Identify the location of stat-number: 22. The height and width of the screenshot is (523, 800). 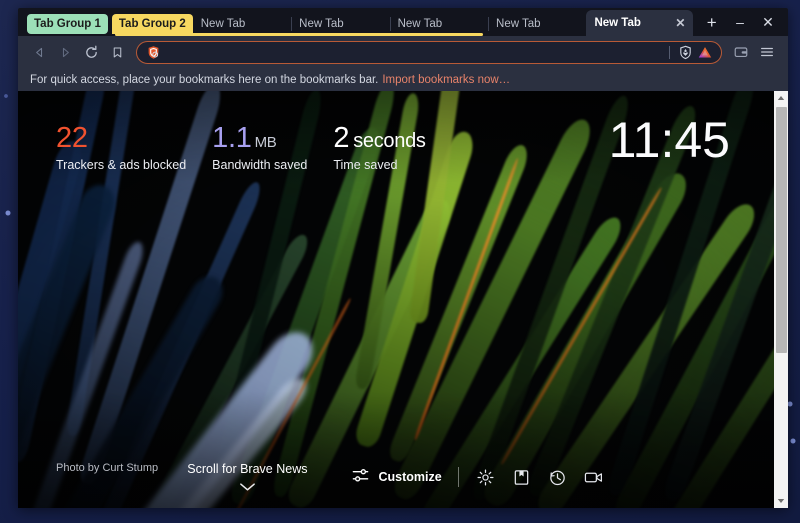
(72, 138).